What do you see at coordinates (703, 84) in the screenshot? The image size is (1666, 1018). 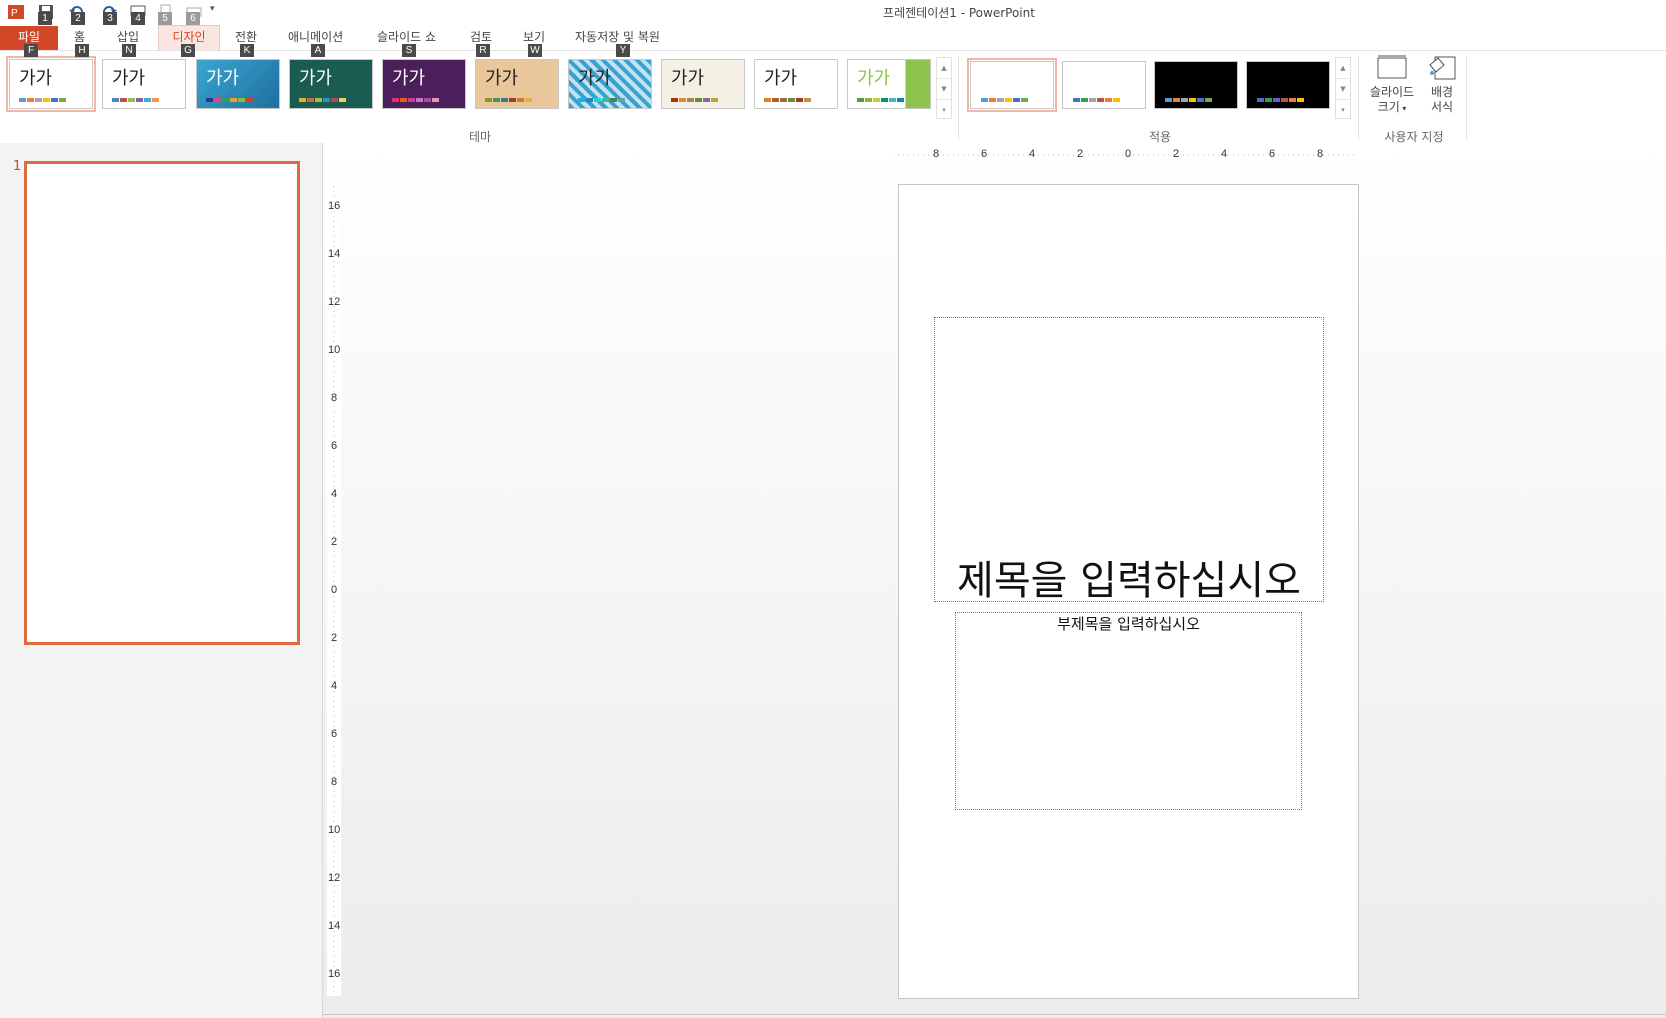 I see `theme-slice: 가가` at bounding box center [703, 84].